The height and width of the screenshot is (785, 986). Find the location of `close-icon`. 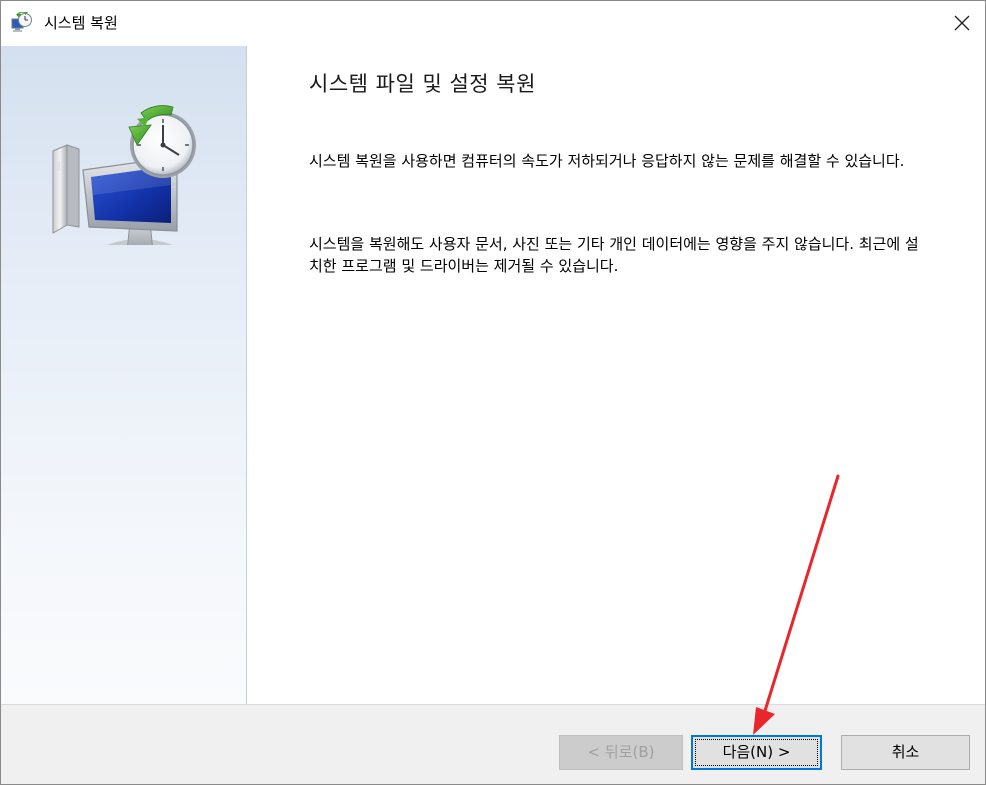

close-icon is located at coordinates (962, 23).